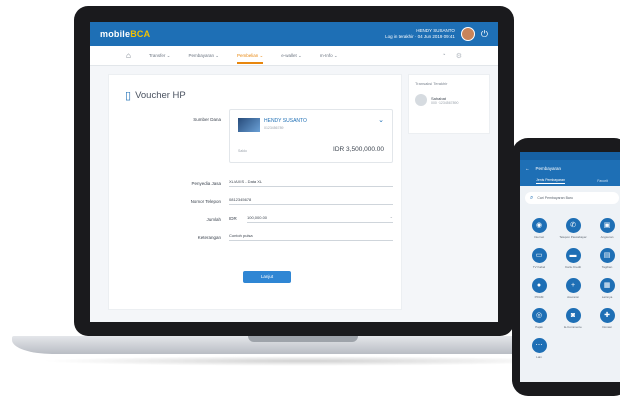 Image resolution: width=620 pixels, height=398 pixels. What do you see at coordinates (274, 128) in the screenshot?
I see `account-number: 0123456789` at bounding box center [274, 128].